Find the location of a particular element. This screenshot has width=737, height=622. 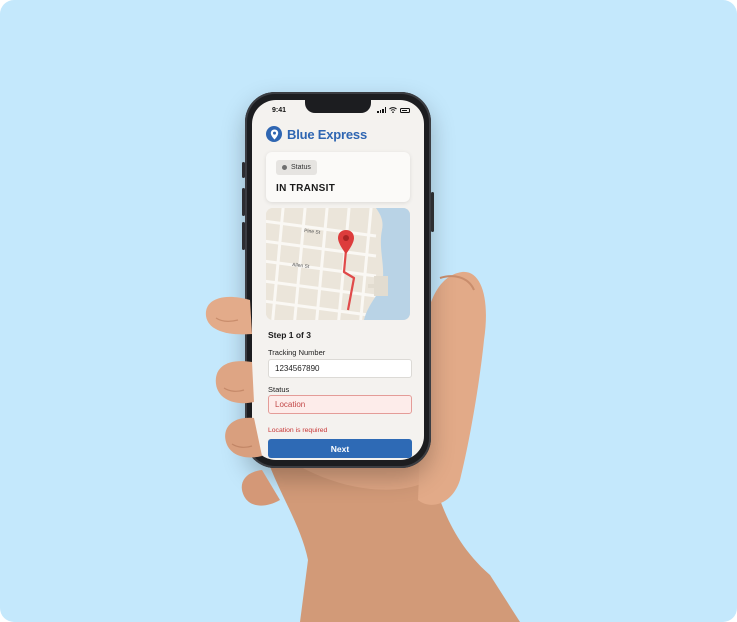

map-canvas: Pine St Allen St is located at coordinates (338, 264).